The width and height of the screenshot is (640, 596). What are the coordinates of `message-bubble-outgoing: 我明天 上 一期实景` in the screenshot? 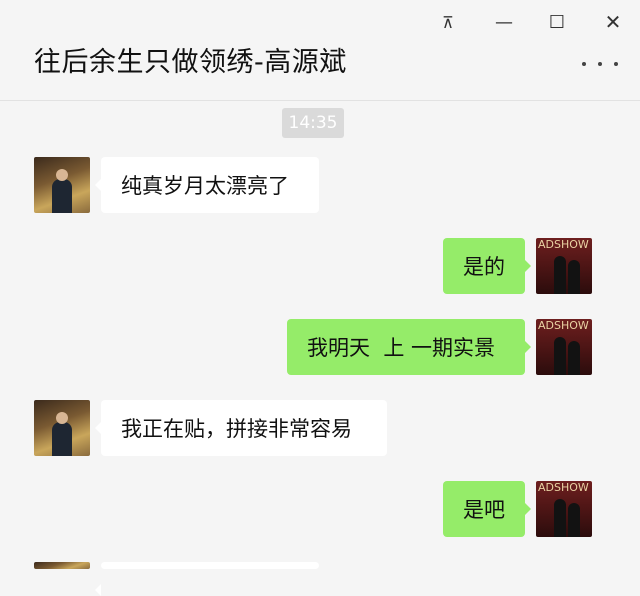 It's located at (409, 347).